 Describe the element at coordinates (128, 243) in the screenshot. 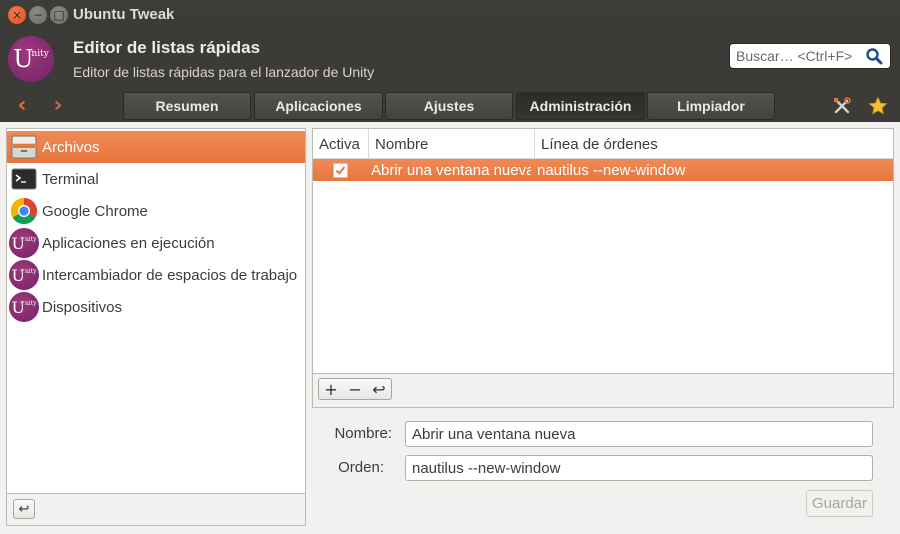

I see `launcher-item-label: Aplicaciones en ejecución` at that location.